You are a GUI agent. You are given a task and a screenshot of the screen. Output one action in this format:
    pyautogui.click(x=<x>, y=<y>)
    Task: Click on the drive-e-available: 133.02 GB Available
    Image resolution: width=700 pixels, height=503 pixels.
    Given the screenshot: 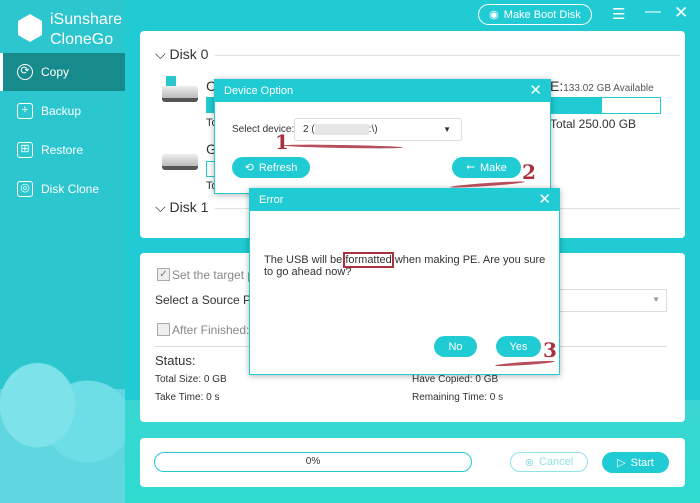 What is the action you would take?
    pyautogui.click(x=608, y=88)
    